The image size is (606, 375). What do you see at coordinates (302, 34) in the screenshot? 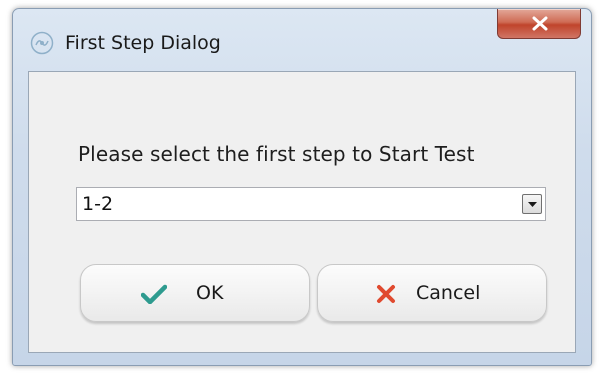
I see `title-bar: First Step Dialog` at bounding box center [302, 34].